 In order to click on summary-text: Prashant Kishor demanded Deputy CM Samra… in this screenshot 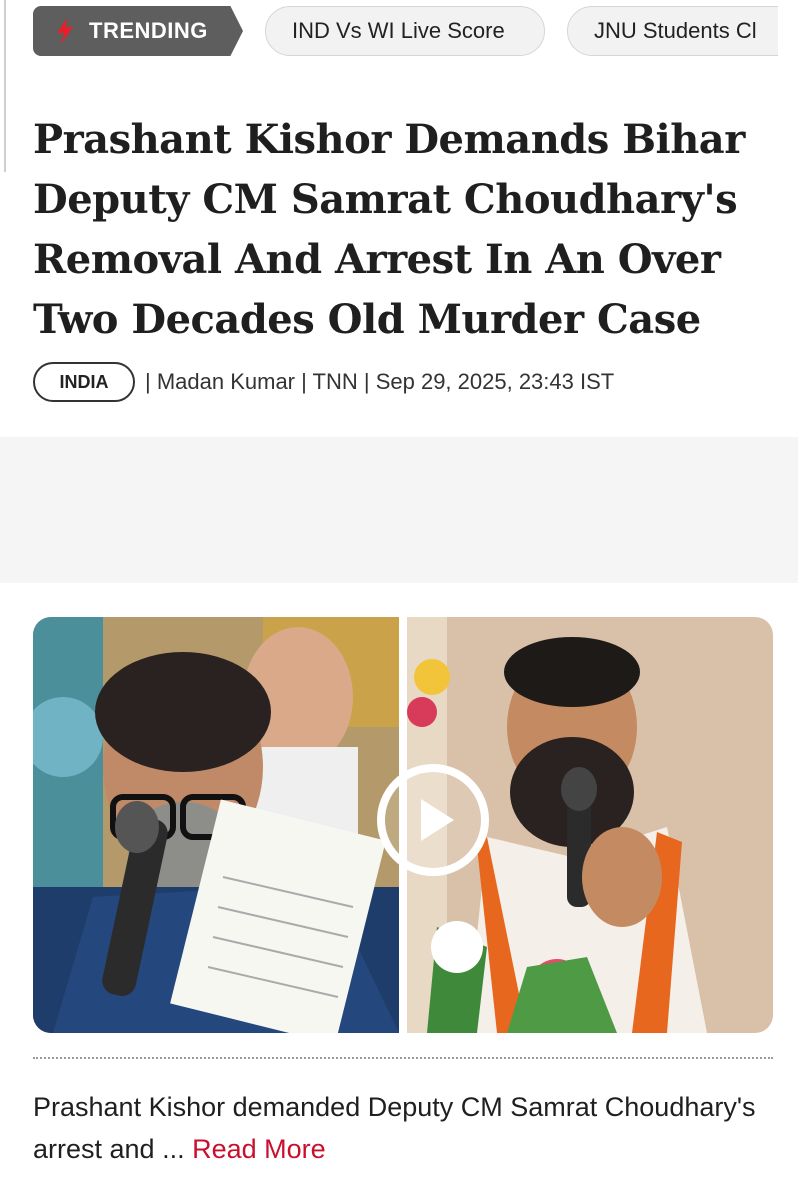, I will do `click(394, 1128)`.